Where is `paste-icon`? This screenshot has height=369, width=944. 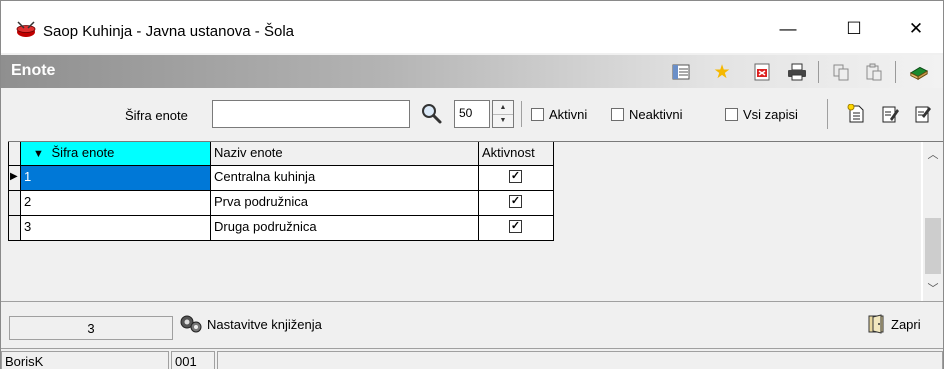 paste-icon is located at coordinates (874, 72).